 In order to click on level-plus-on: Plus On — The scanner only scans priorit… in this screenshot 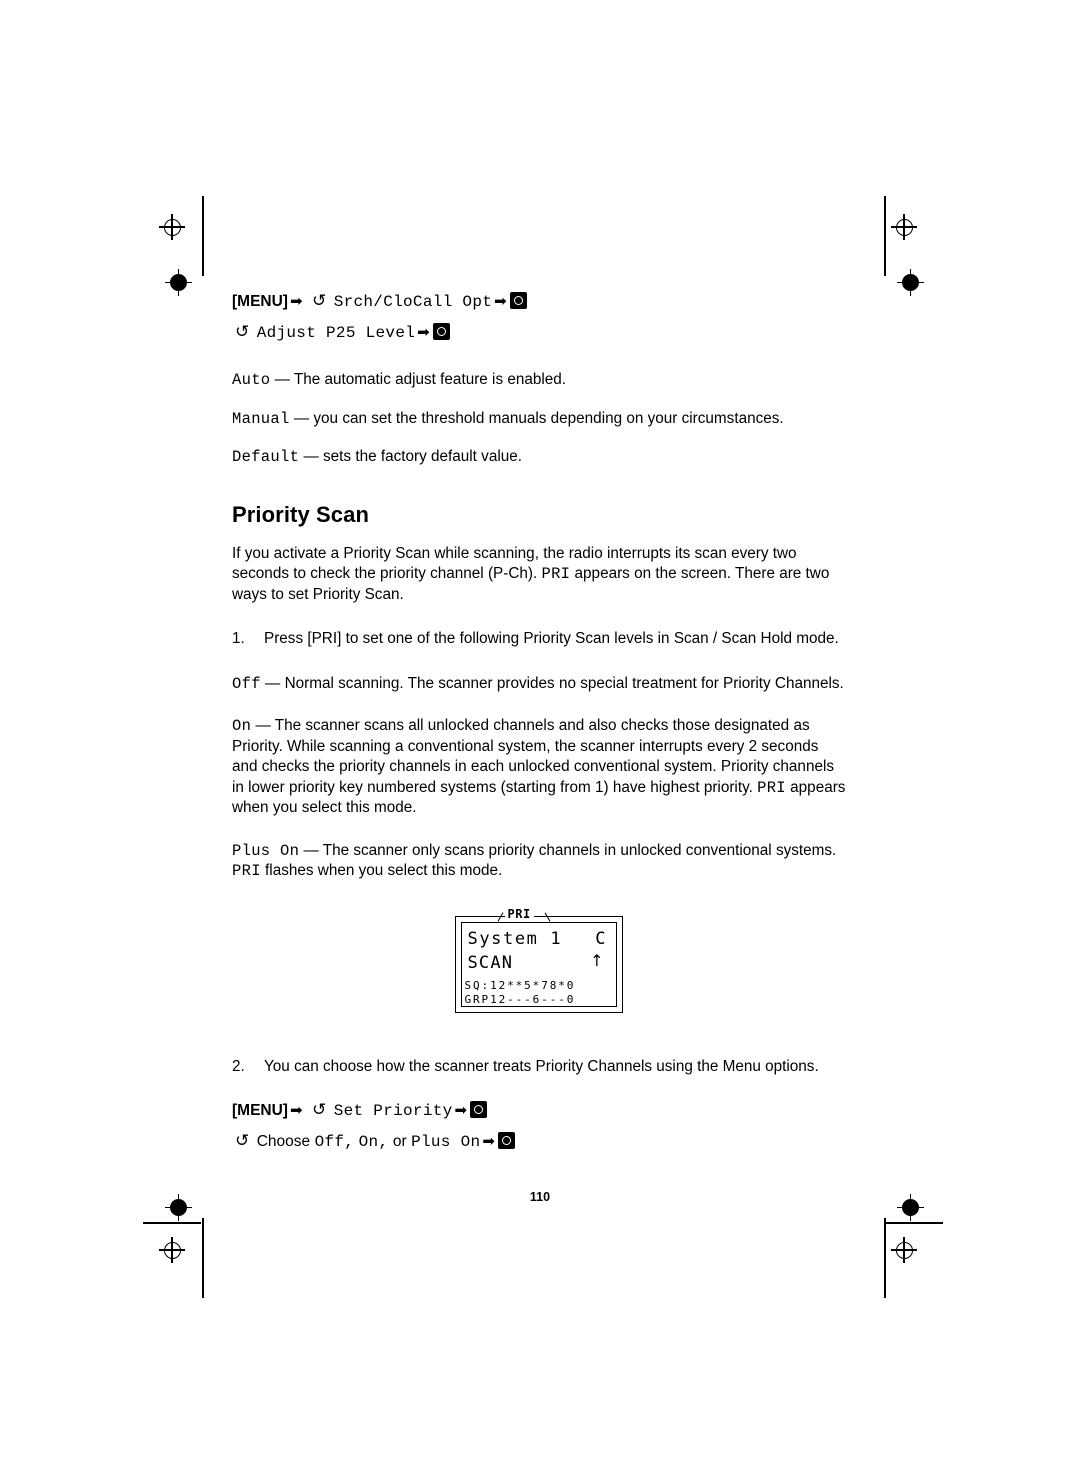, I will do `click(539, 861)`.